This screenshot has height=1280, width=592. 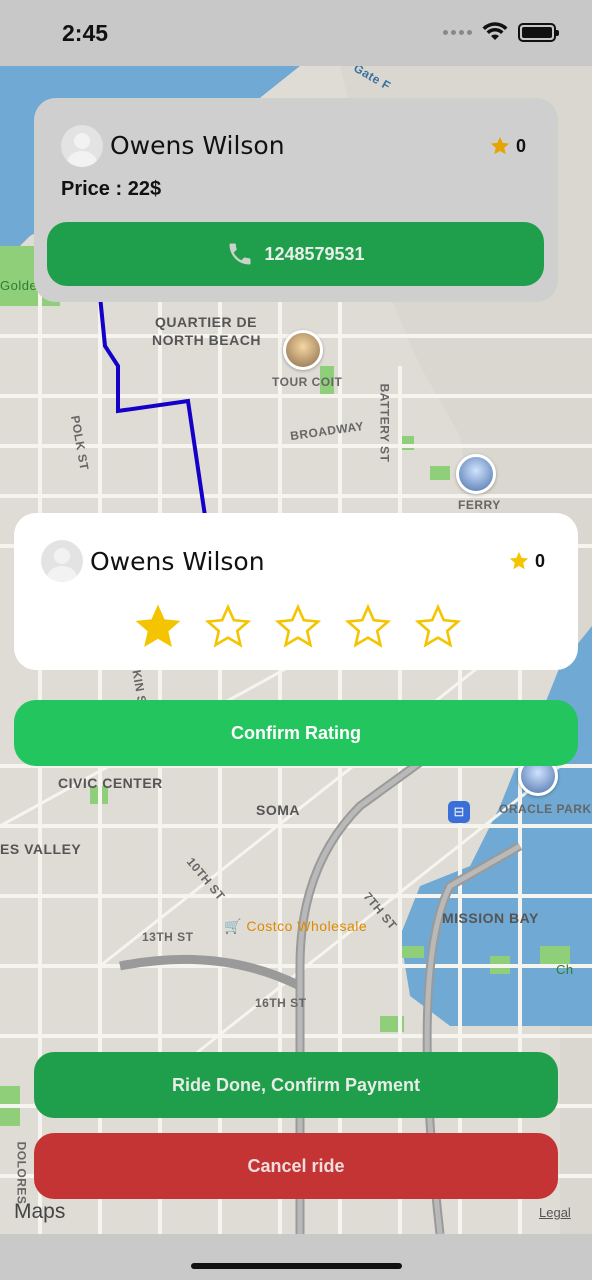 I want to click on map-label-costco: 🛒 Costco Wholesale, so click(x=296, y=926).